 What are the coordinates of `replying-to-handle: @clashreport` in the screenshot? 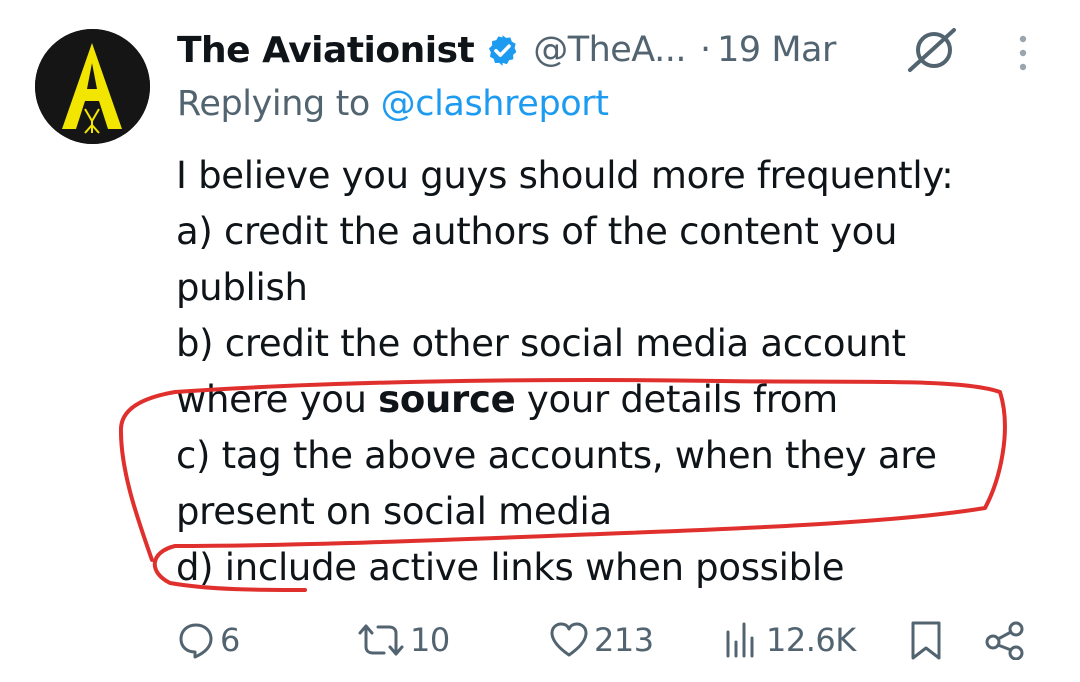 It's located at (495, 104).